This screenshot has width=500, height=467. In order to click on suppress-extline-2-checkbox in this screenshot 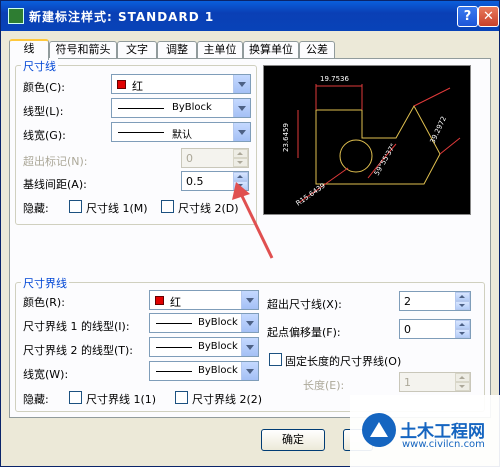, I will do `click(181, 397)`.